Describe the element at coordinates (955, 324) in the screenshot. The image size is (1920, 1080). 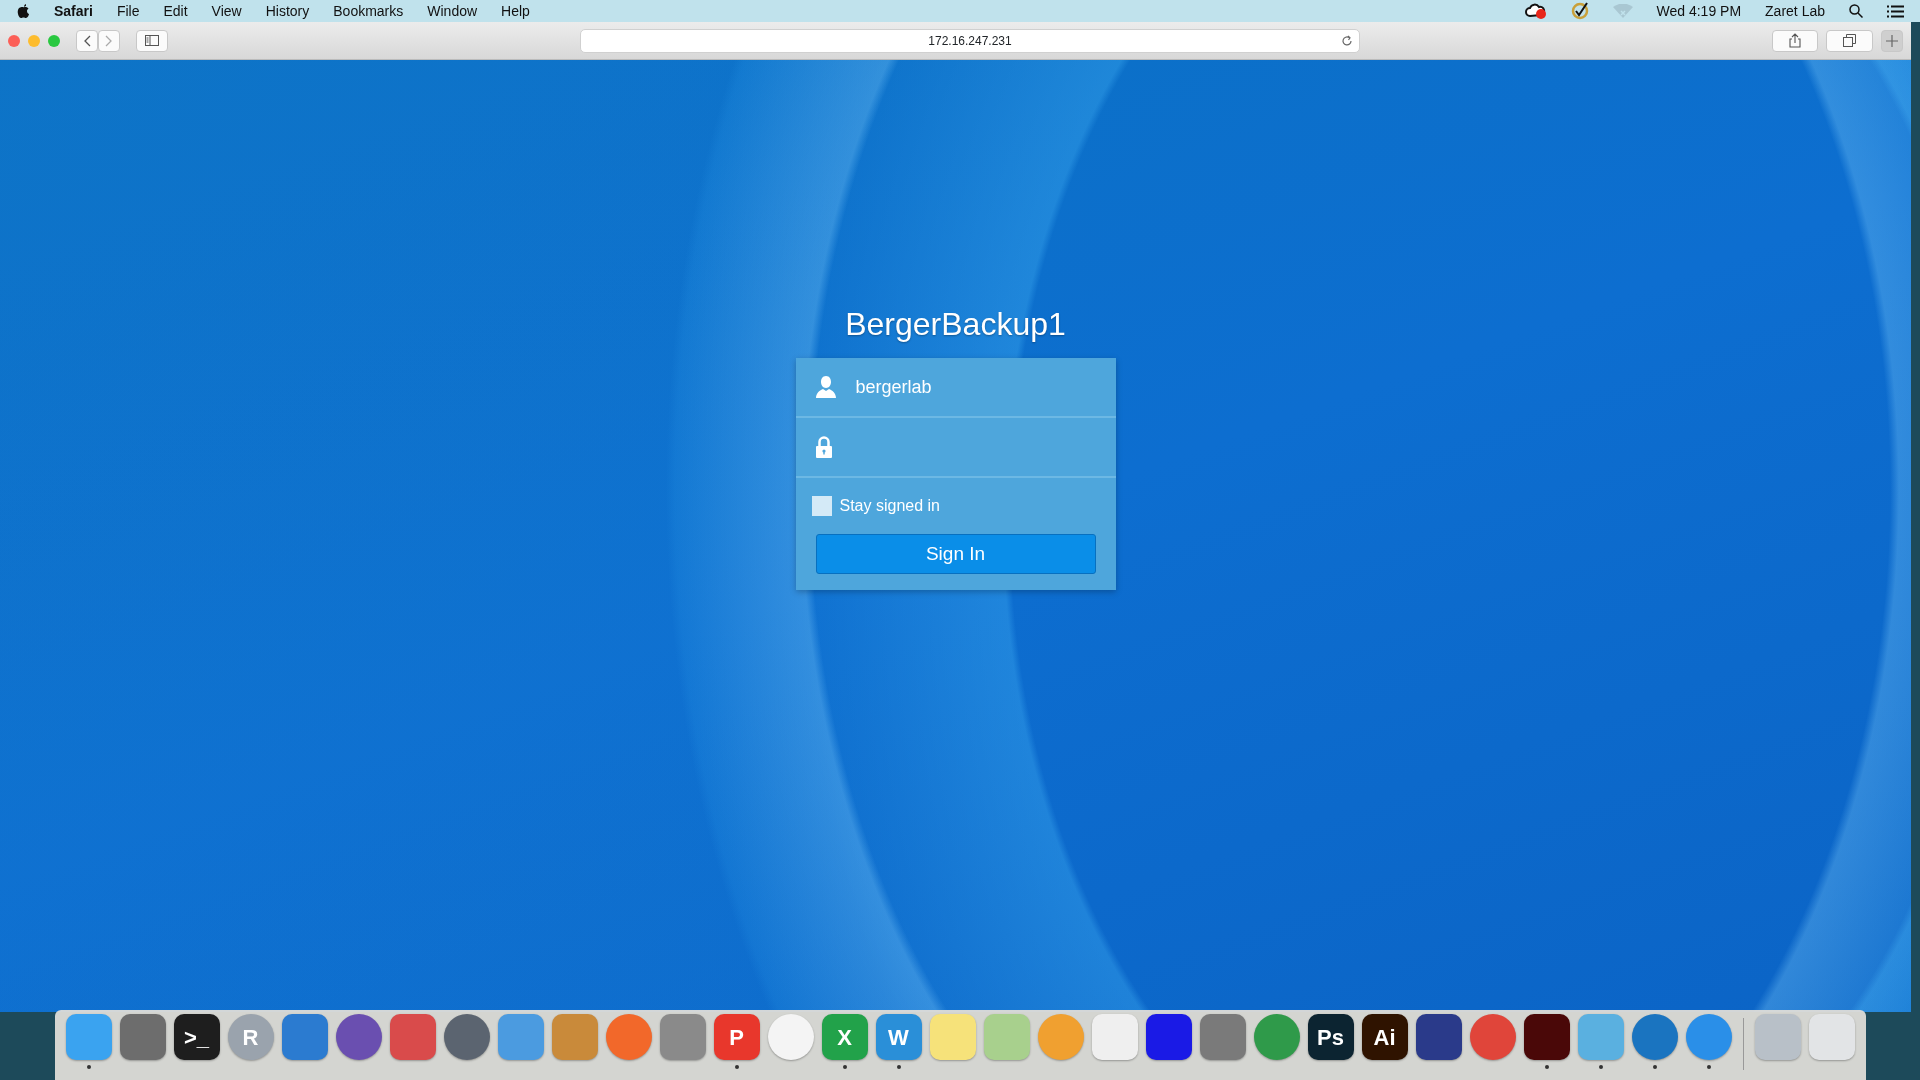
I see `page-title: BergerBackup1` at that location.